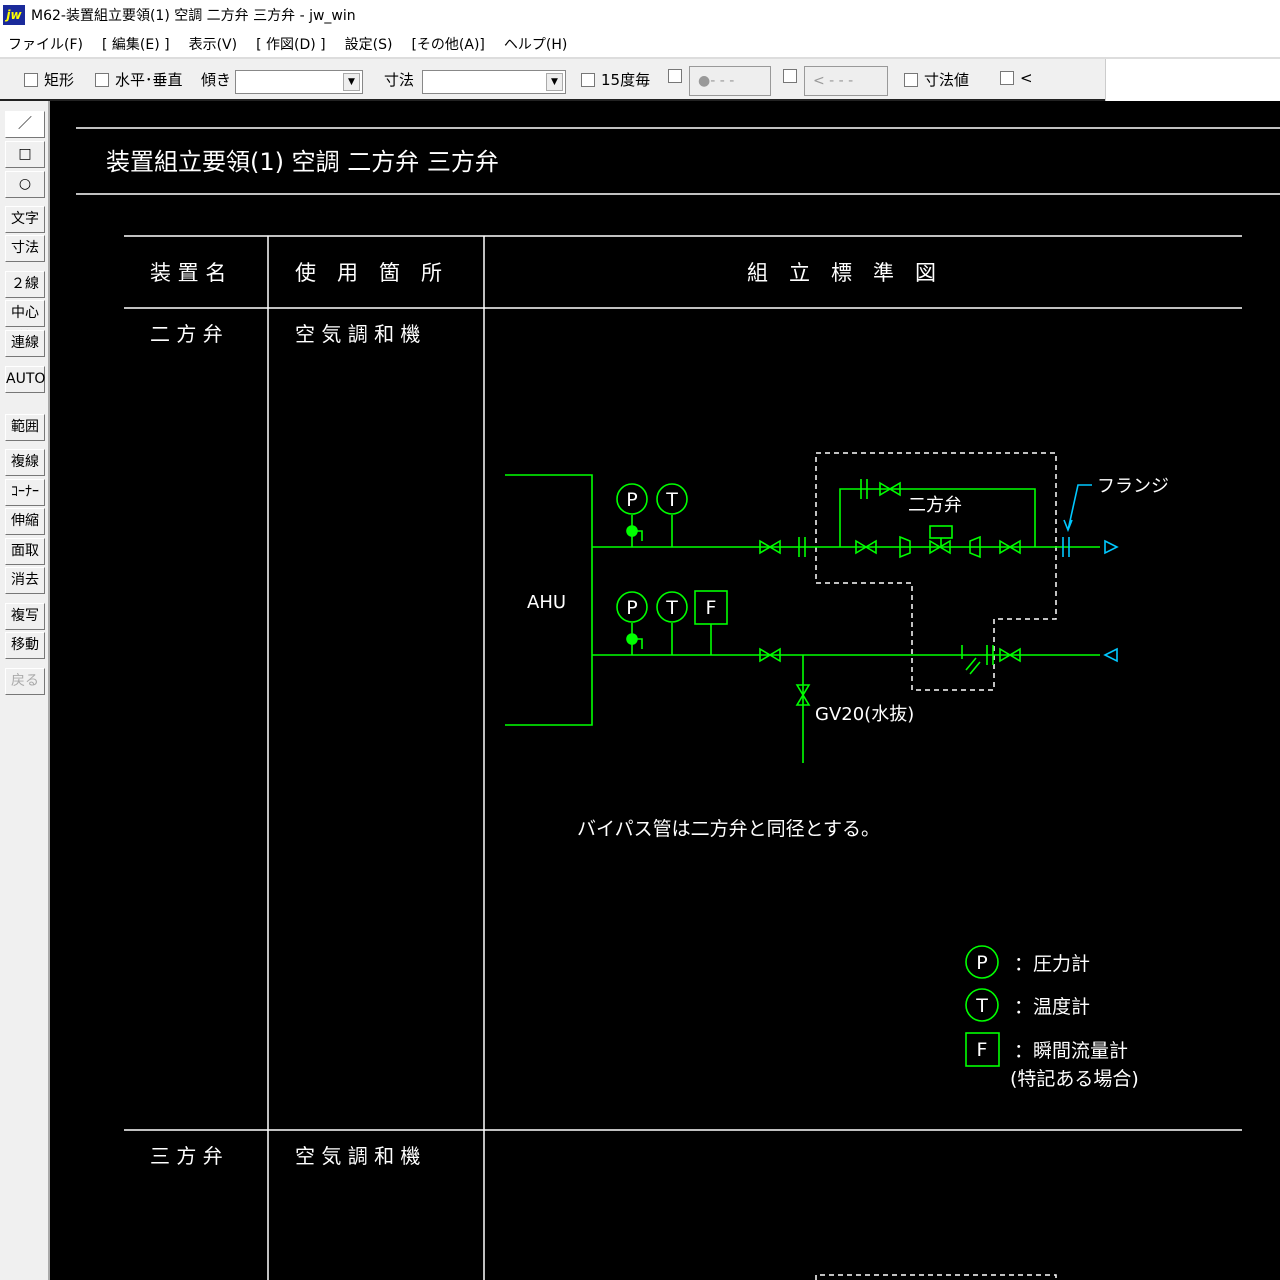 The width and height of the screenshot is (1280, 1280). What do you see at coordinates (640, 15) in the screenshot?
I see `title-bar: jw M62-装置組立要領(1) 空調 二方弁 三方弁 - jw_win` at bounding box center [640, 15].